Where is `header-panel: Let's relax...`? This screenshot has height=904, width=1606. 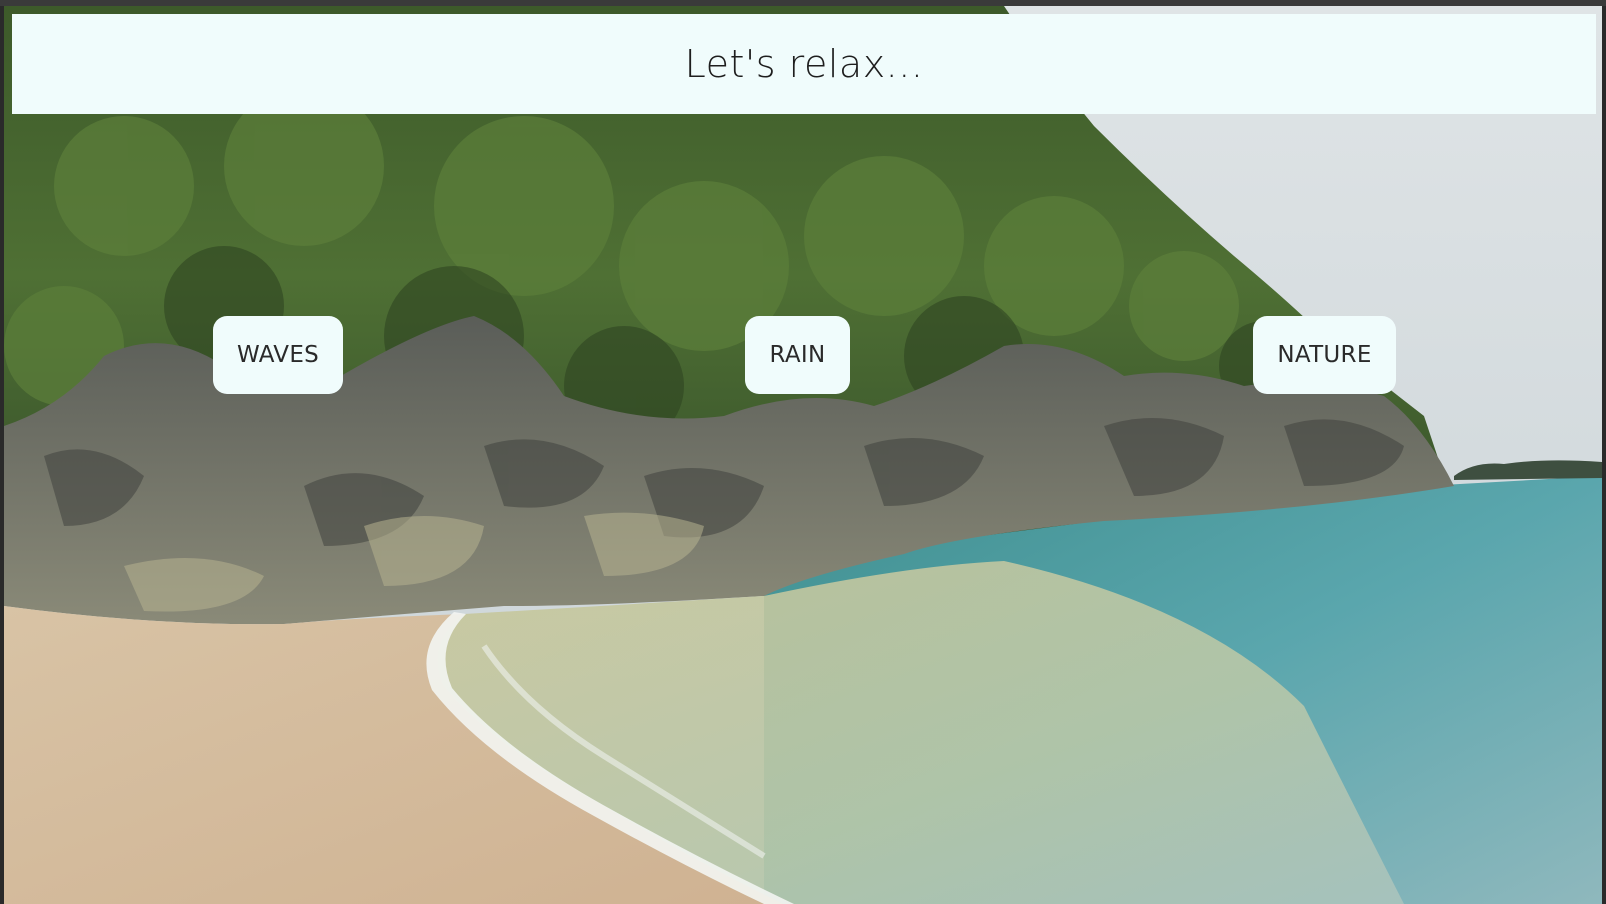 header-panel: Let's relax... is located at coordinates (804, 64).